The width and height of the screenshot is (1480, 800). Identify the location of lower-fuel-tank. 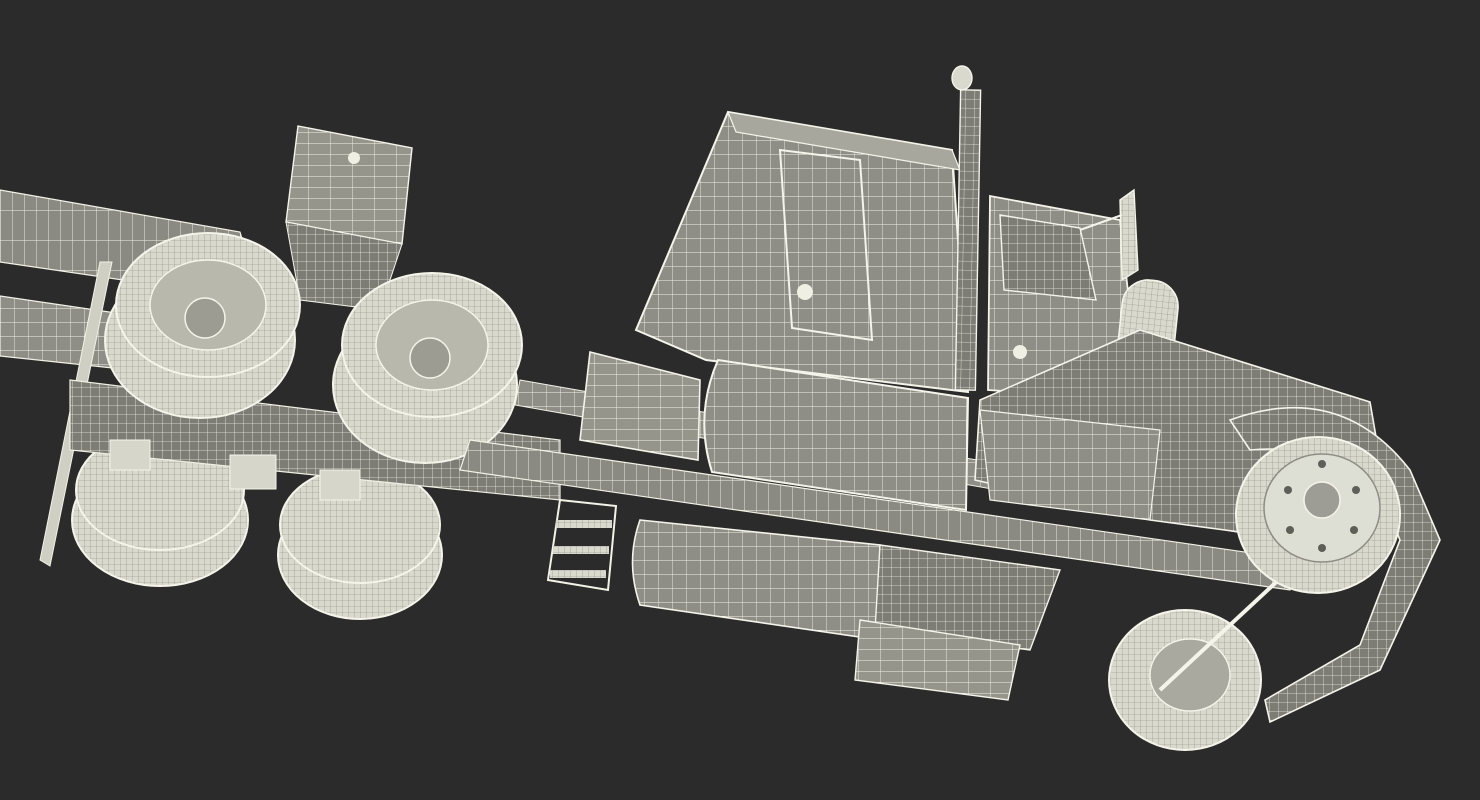
(756, 580).